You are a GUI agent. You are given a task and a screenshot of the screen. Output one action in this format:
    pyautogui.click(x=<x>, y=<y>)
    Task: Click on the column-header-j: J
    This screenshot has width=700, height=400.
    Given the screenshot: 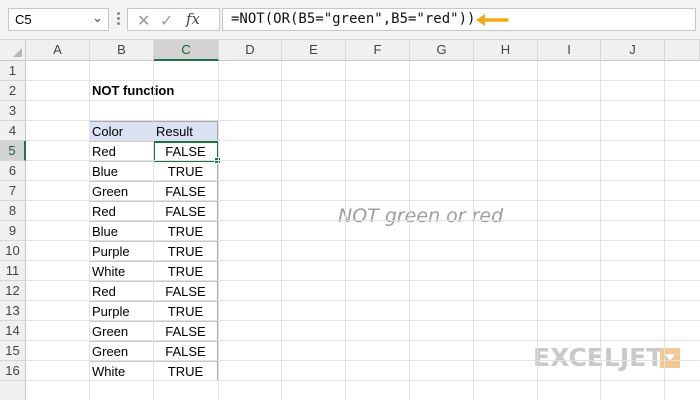 What is the action you would take?
    pyautogui.click(x=633, y=50)
    